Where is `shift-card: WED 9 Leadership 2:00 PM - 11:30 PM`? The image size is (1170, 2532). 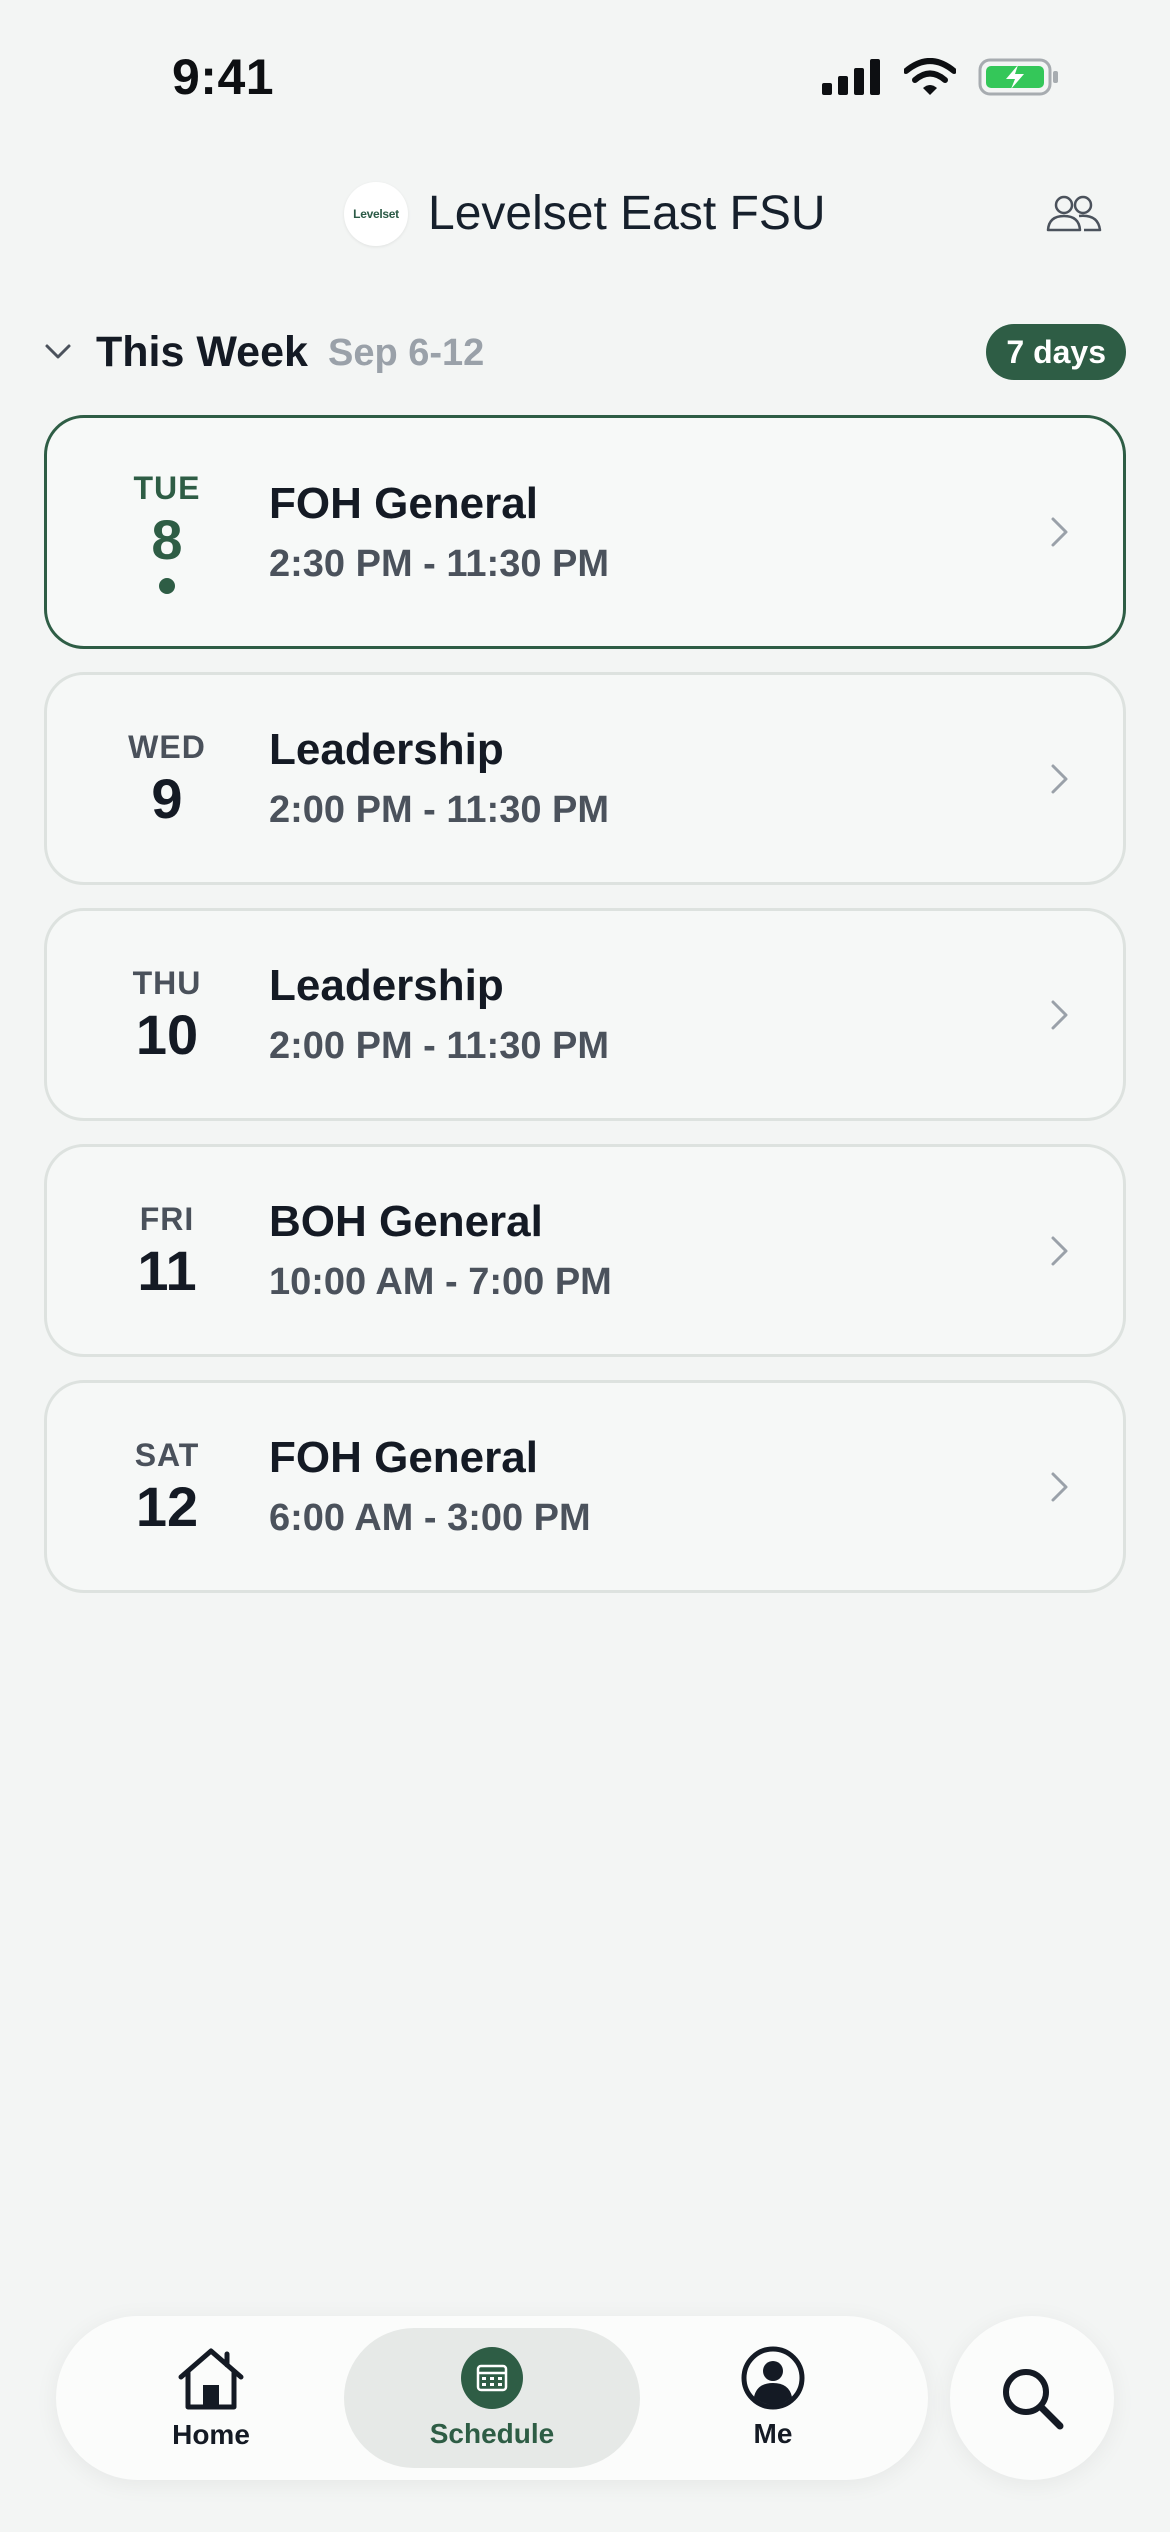
shift-card: WED 9 Leadership 2:00 PM - 11:30 PM is located at coordinates (585, 778).